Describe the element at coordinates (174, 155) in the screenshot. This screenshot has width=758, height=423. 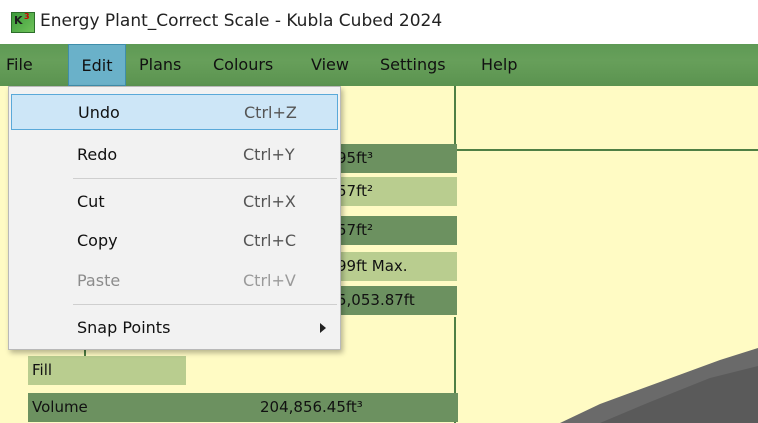
I see `menu-item-redo: Redo Ctrl+Y` at that location.